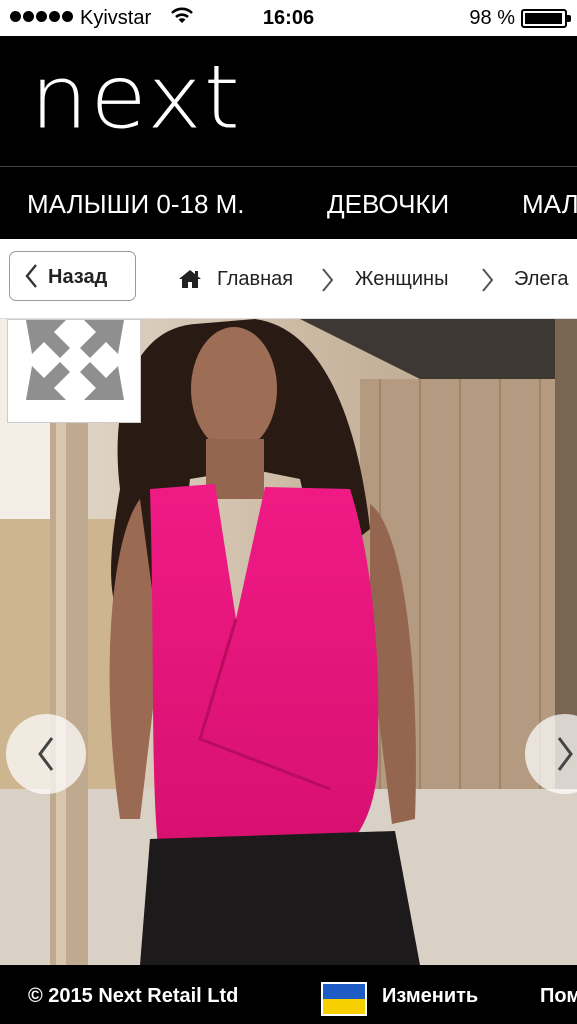 The image size is (577, 1024). What do you see at coordinates (551, 754) in the screenshot?
I see `next-image-button` at bounding box center [551, 754].